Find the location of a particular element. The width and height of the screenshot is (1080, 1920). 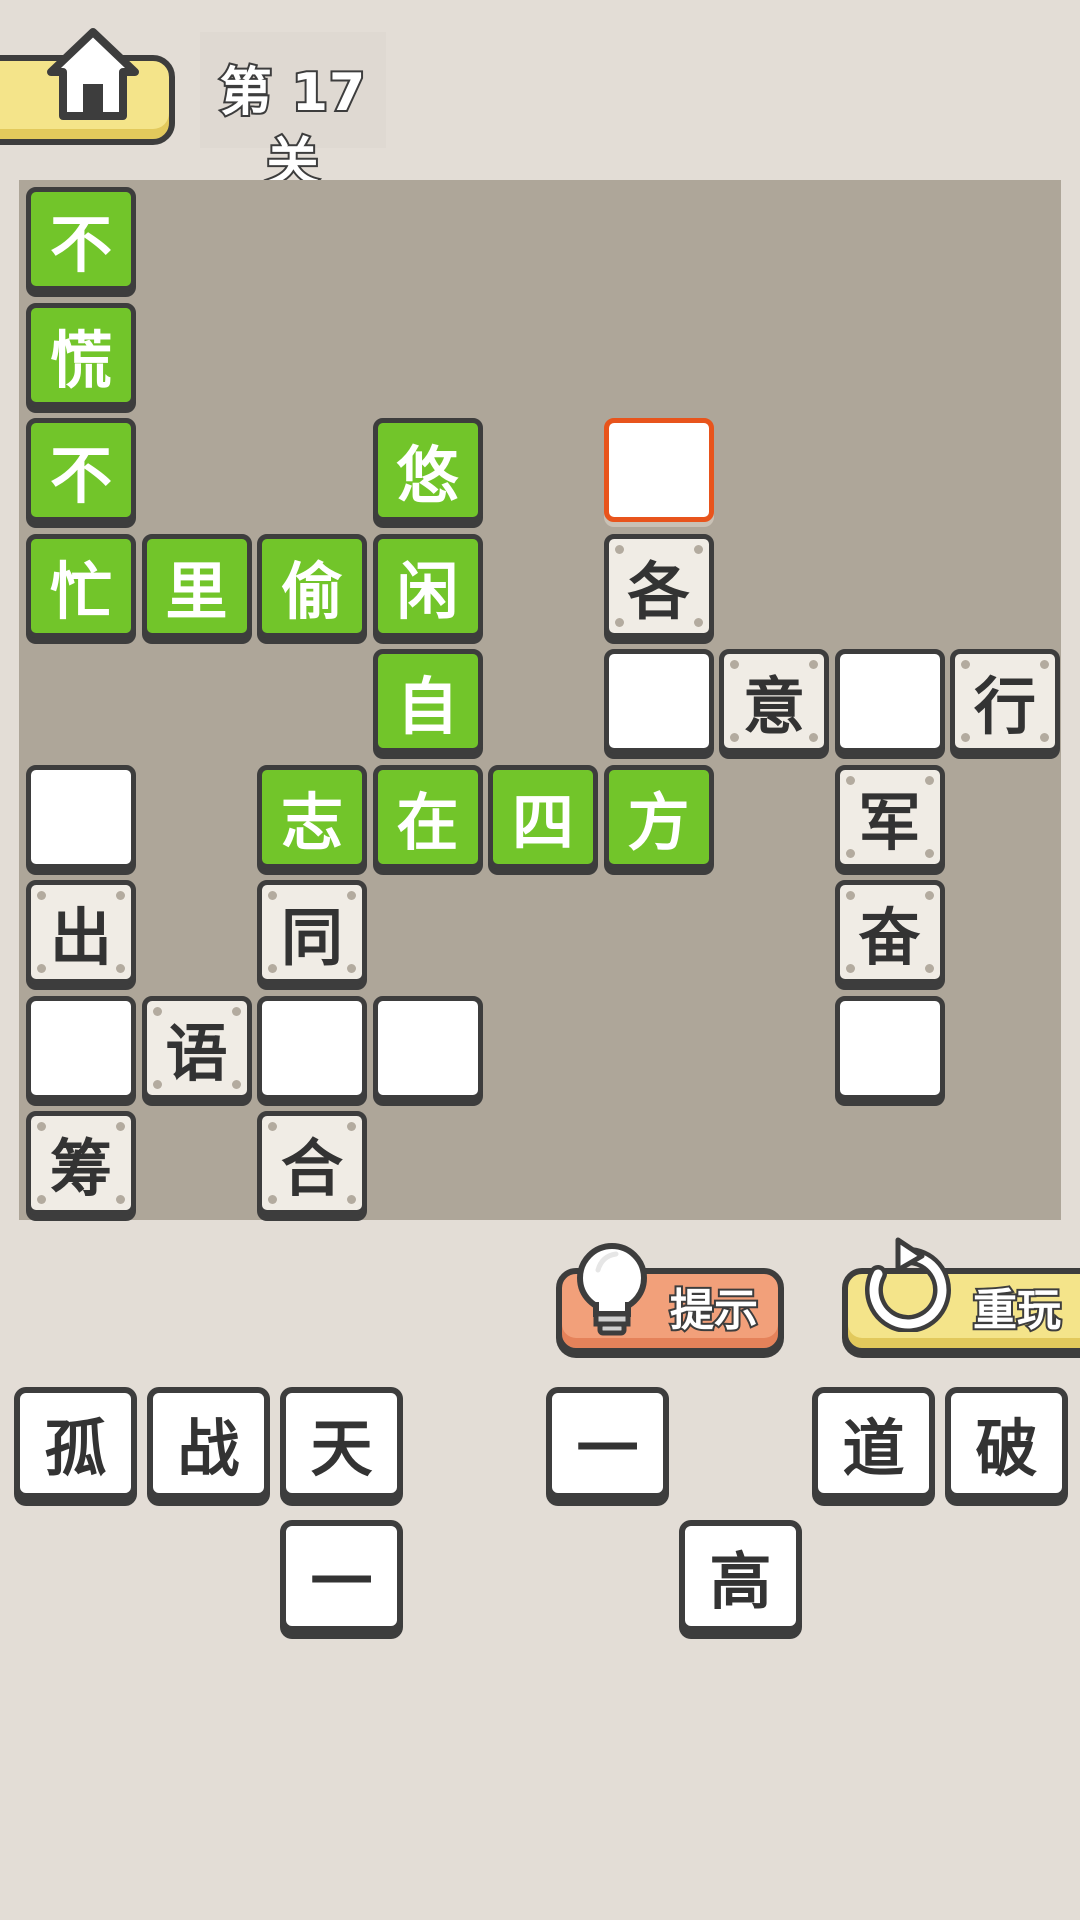

board-solved-cell: 四 is located at coordinates (543, 816).